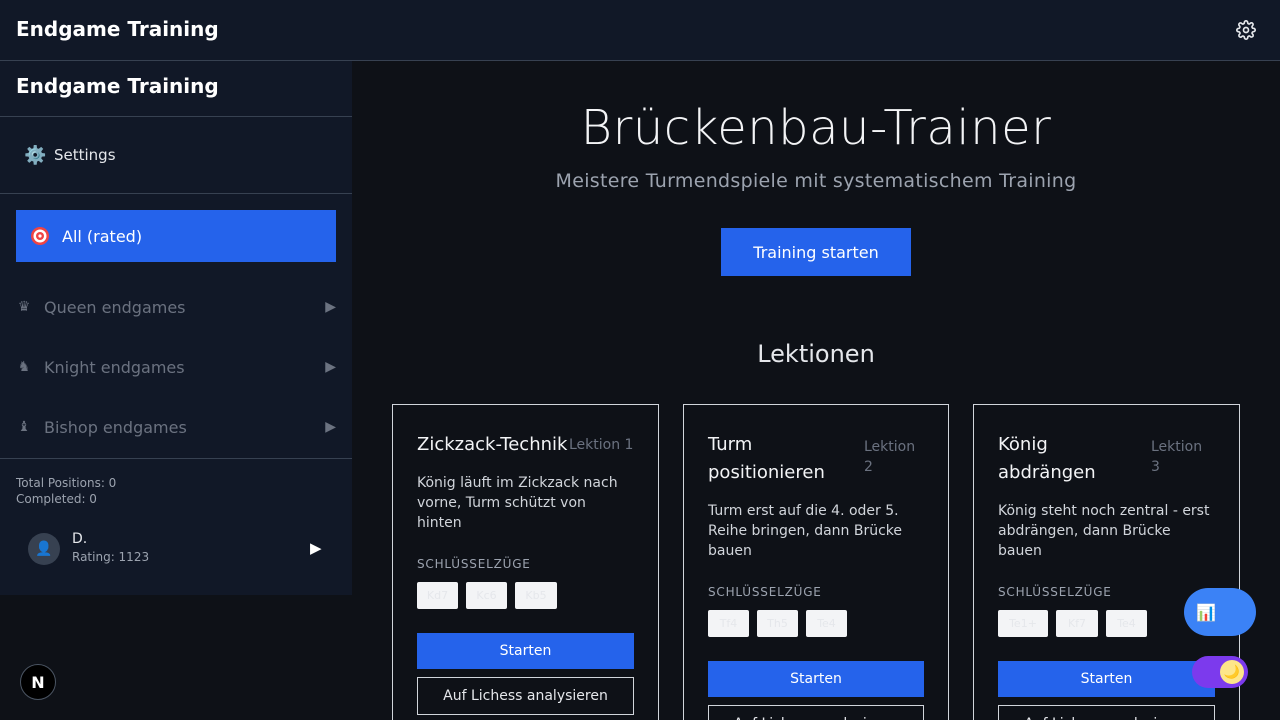 Image resolution: width=1280 pixels, height=720 pixels. Describe the element at coordinates (115, 307) in the screenshot. I see `sidebar-item-label: Queen endgames` at that location.